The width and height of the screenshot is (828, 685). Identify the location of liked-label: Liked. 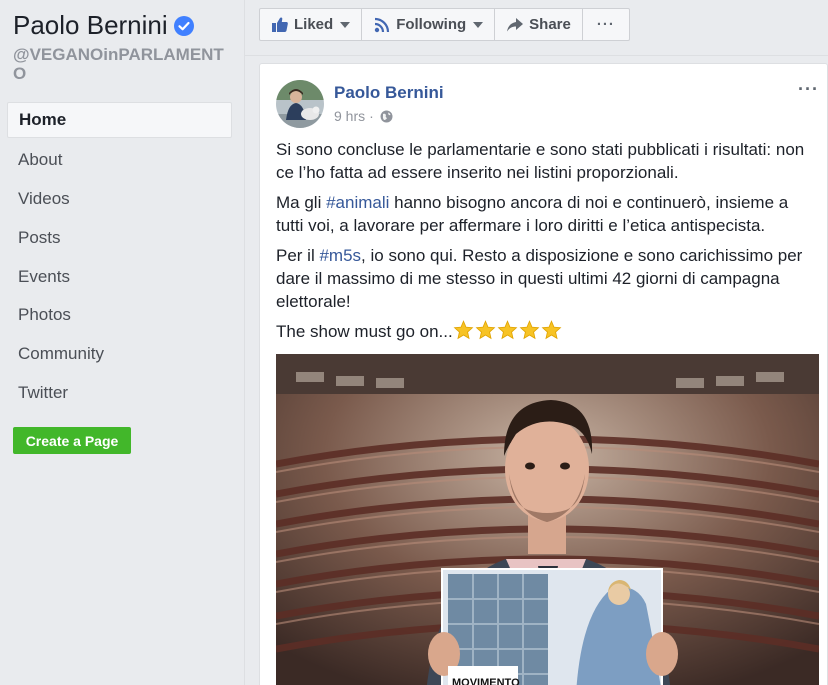
(314, 24).